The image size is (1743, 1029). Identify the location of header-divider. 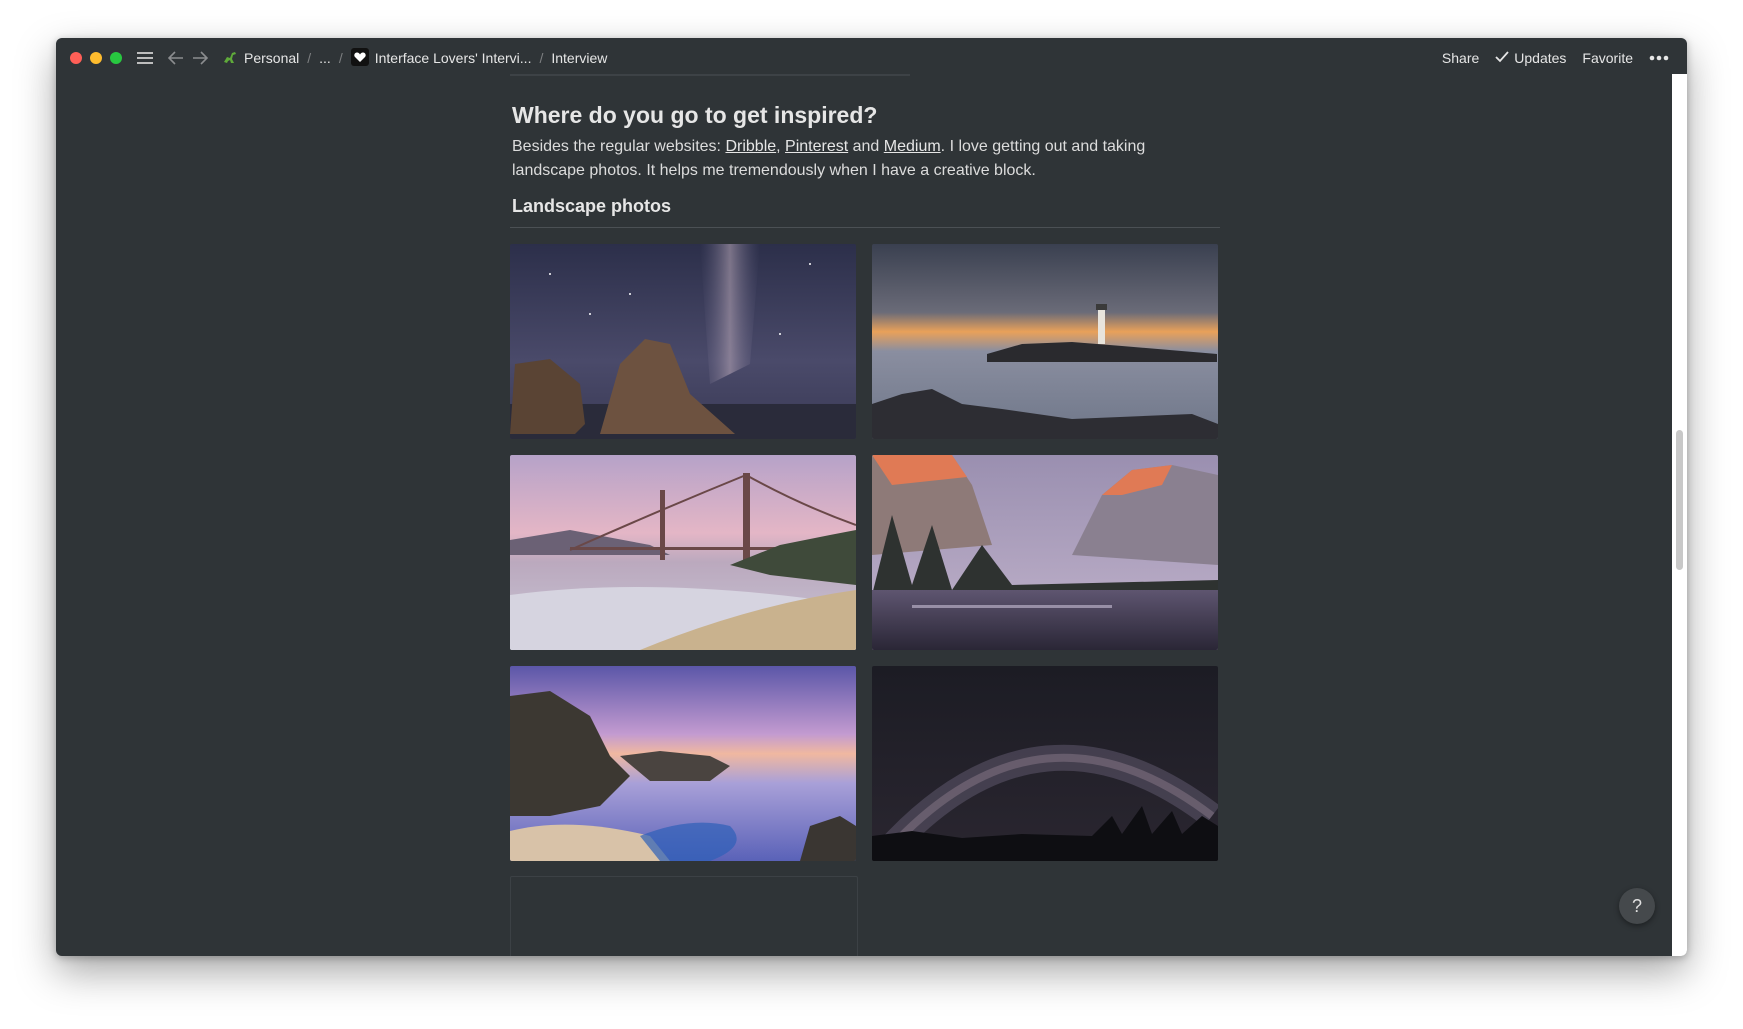
(710, 75).